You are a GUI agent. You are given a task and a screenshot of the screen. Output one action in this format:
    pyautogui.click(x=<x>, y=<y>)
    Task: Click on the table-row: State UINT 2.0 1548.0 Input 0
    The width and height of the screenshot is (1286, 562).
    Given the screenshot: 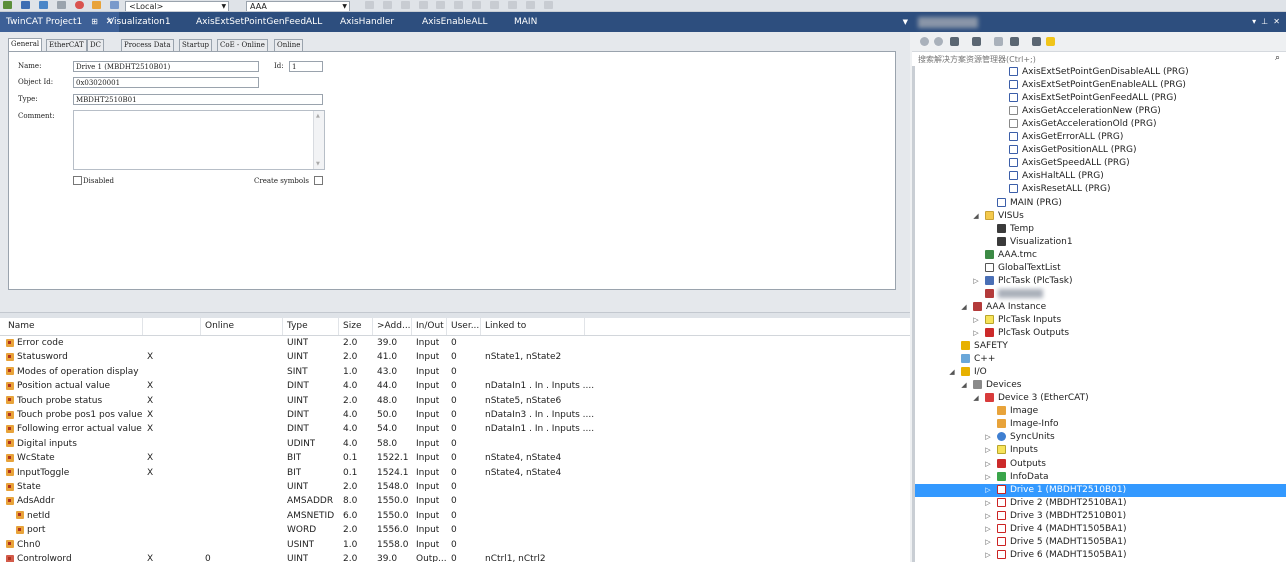 What is the action you would take?
    pyautogui.click(x=455, y=487)
    